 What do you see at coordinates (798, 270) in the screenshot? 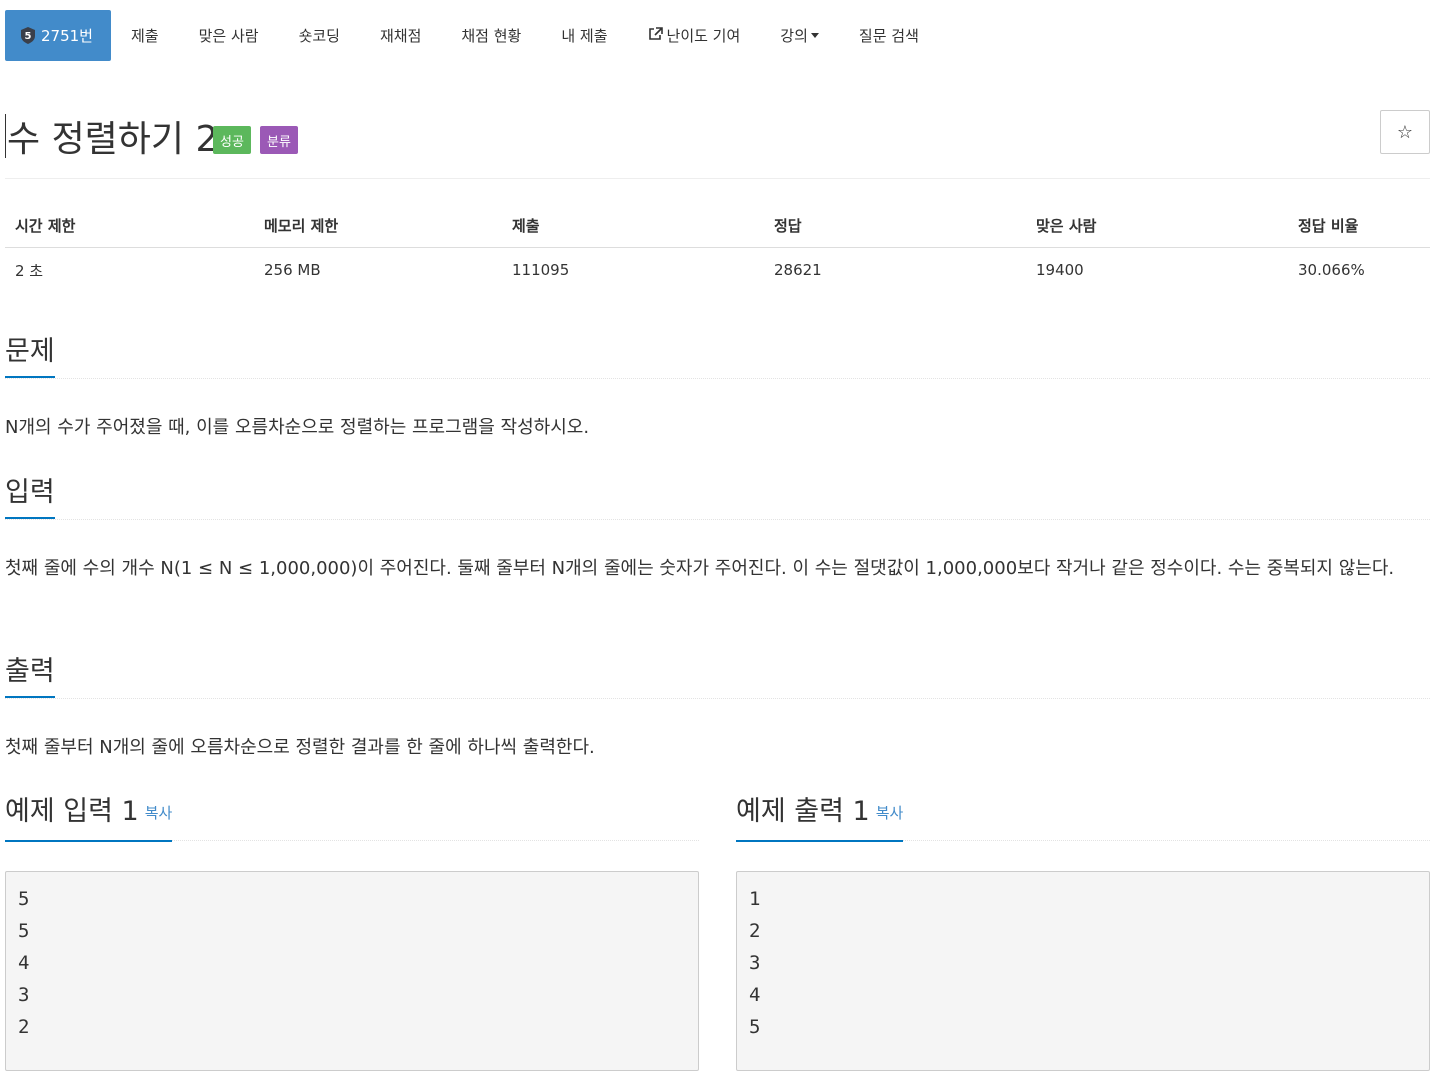
I see `accepted-value: 28621` at bounding box center [798, 270].